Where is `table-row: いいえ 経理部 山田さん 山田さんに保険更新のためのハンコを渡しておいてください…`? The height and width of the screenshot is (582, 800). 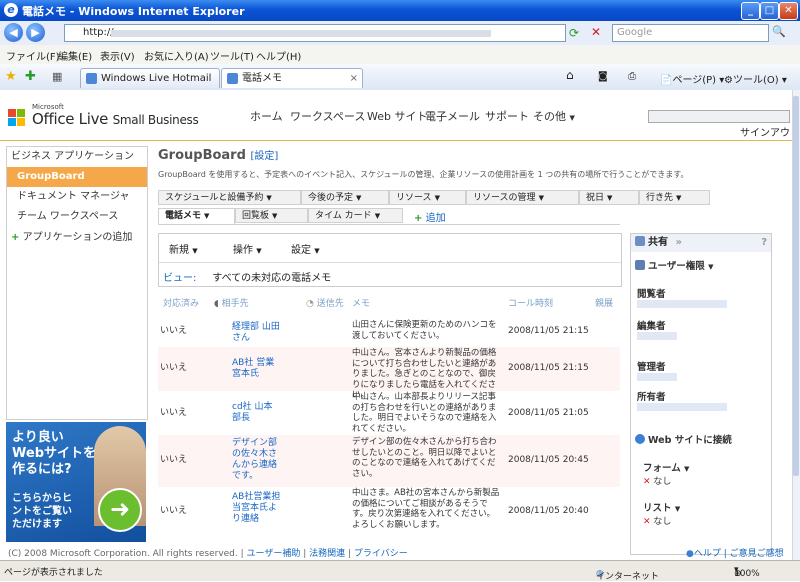 table-row: いいえ 経理部 山田さん 山田さんに保険更新のためのハンコを渡しておいてください… is located at coordinates (389, 331).